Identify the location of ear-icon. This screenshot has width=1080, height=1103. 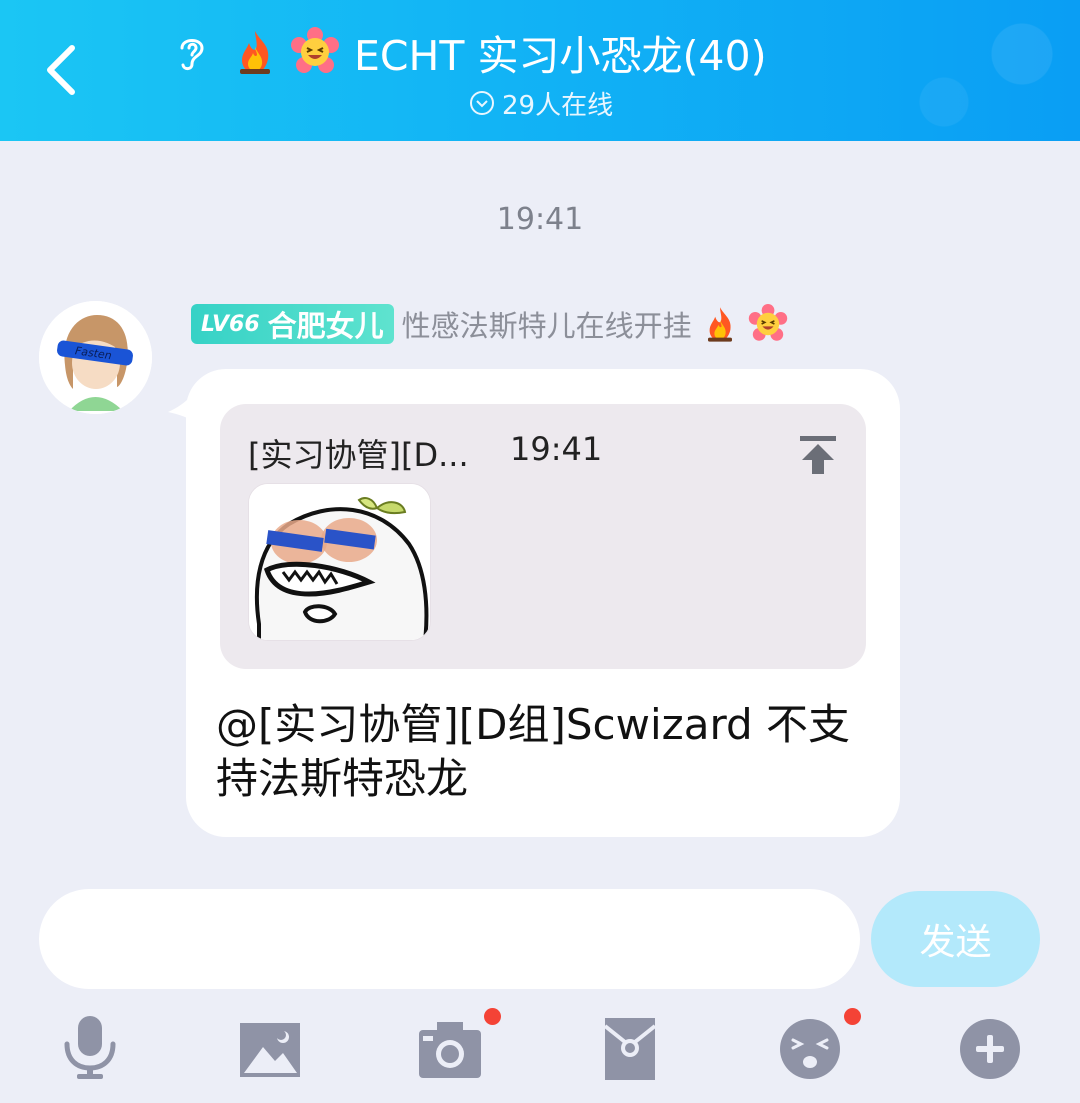
(192, 52).